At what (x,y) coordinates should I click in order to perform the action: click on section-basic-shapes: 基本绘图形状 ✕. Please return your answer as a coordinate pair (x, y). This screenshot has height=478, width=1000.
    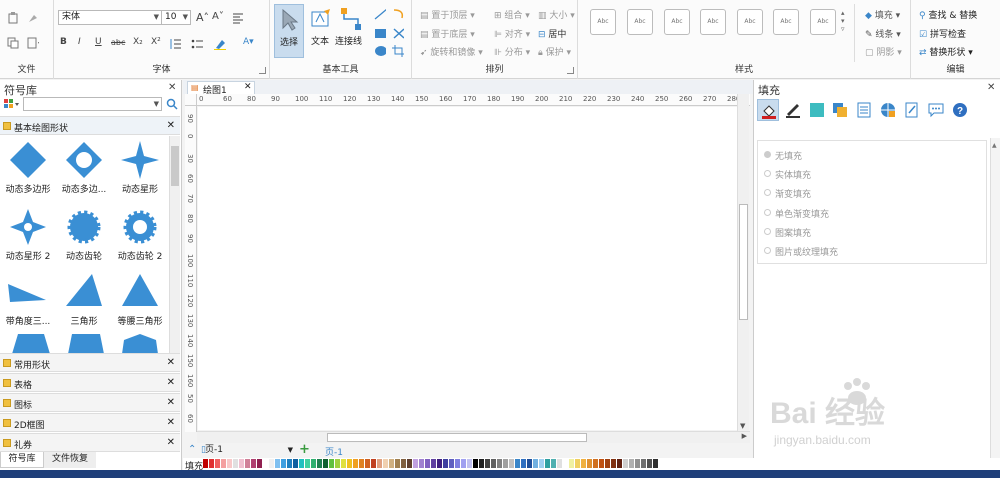
    Looking at the image, I should click on (90, 125).